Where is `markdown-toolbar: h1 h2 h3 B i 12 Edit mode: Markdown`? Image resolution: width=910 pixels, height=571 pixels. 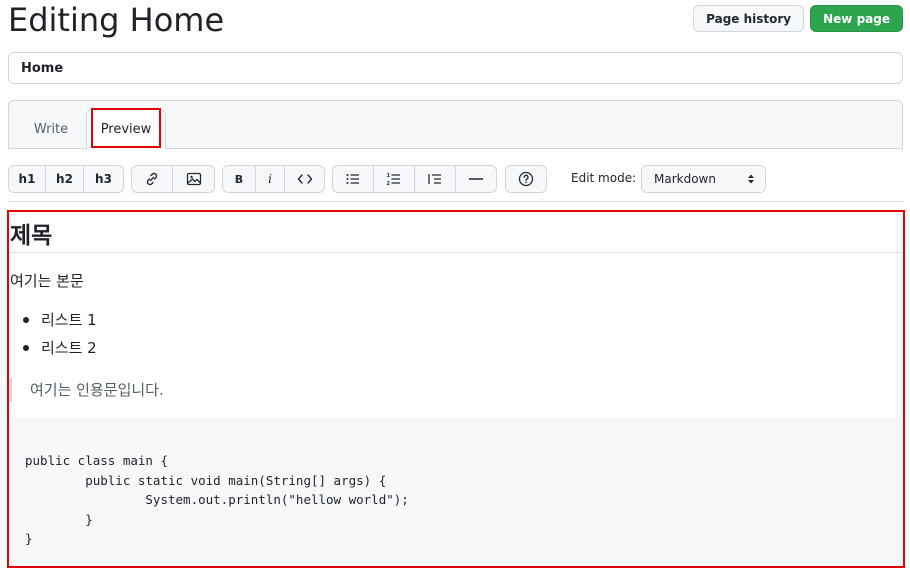 markdown-toolbar: h1 h2 h3 B i 12 Edit mode: Markdown is located at coordinates (455, 179).